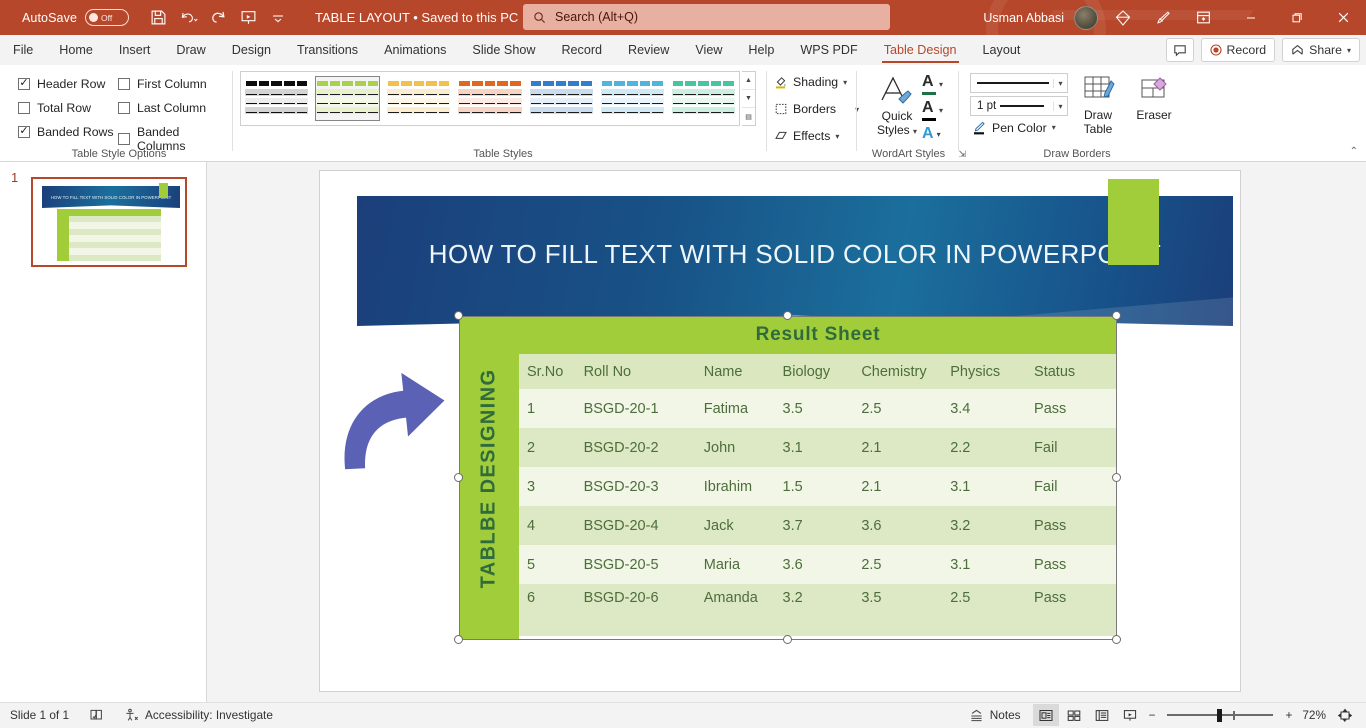 Image resolution: width=1366 pixels, height=728 pixels. I want to click on table-style-themed-style-orange, so click(490, 98).